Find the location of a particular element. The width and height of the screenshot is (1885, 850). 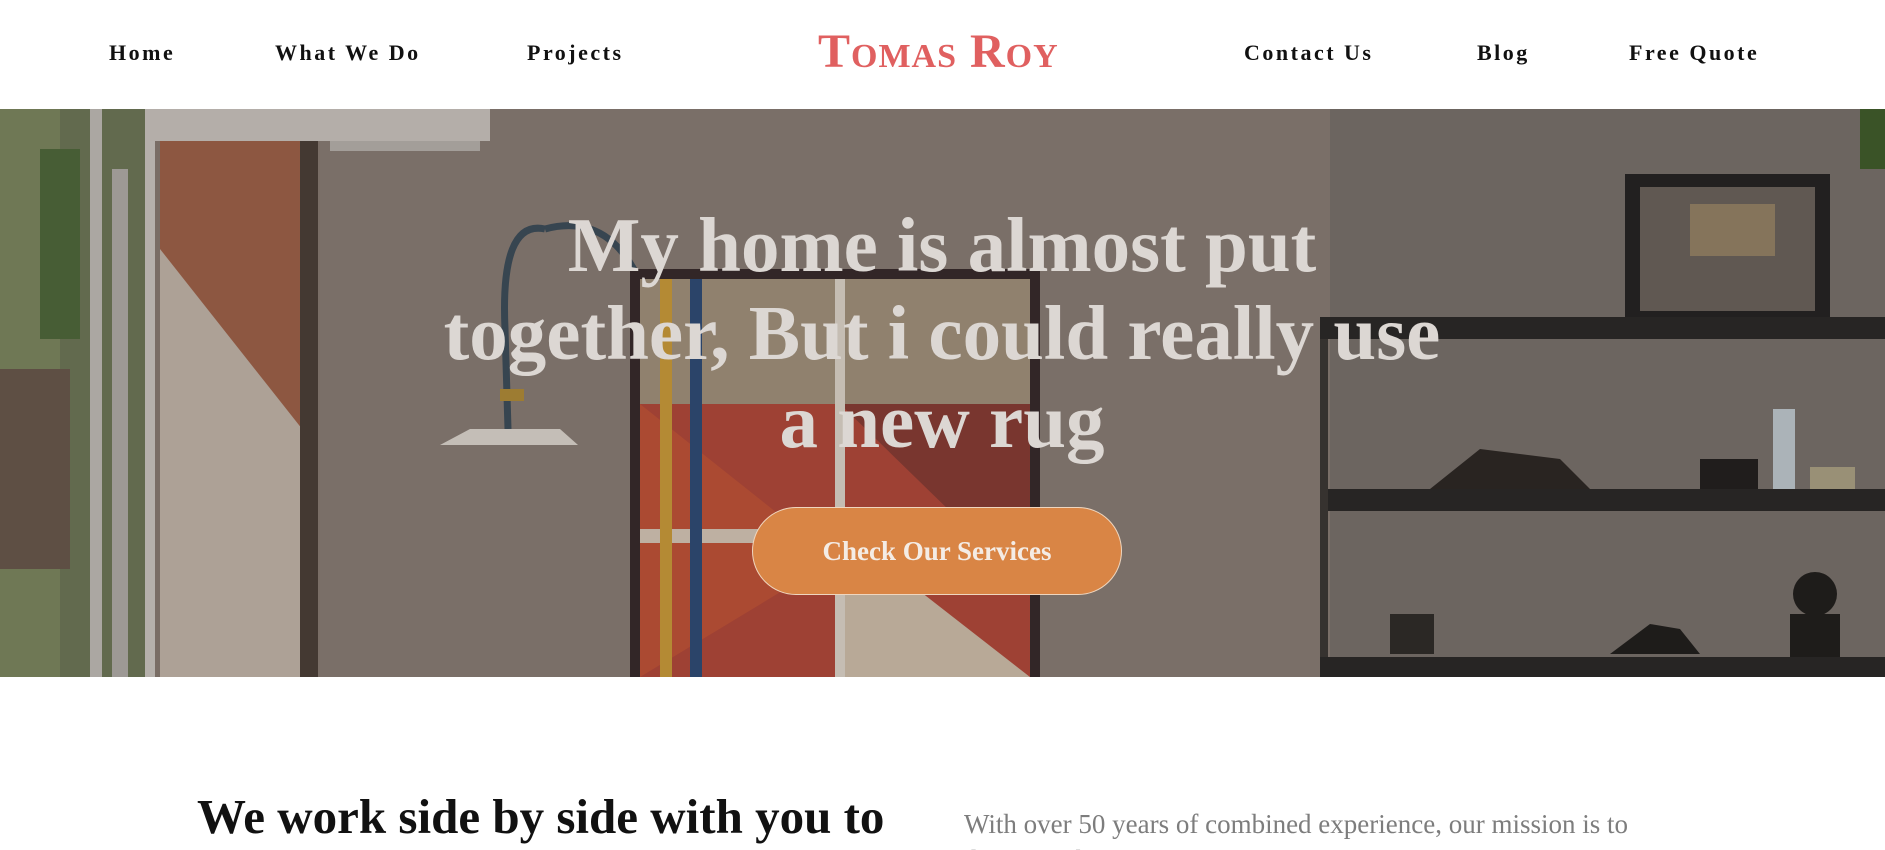

nav-link-contact-us: Contact Us is located at coordinates (1309, 53).